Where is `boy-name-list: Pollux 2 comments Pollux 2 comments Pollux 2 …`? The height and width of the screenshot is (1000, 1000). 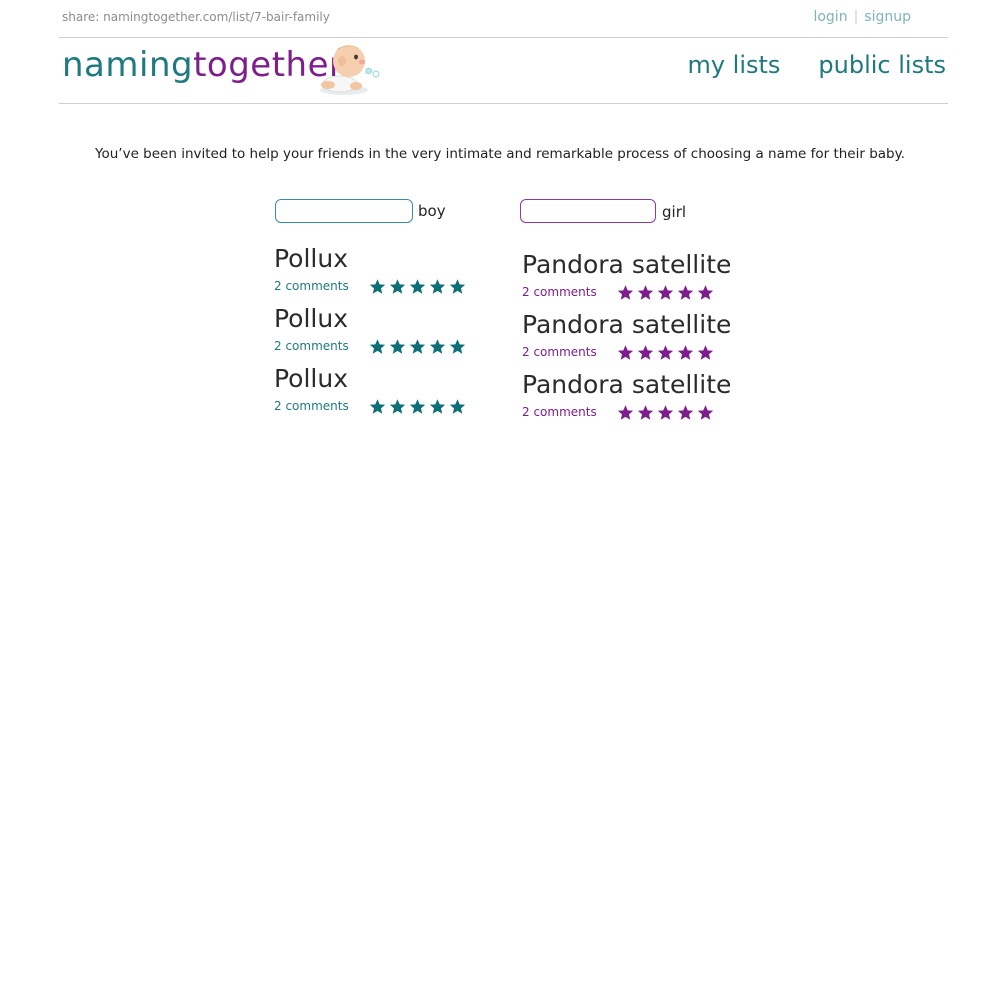 boy-name-list: Pollux 2 comments Pollux 2 comments Pollux 2 … is located at coordinates (384, 334).